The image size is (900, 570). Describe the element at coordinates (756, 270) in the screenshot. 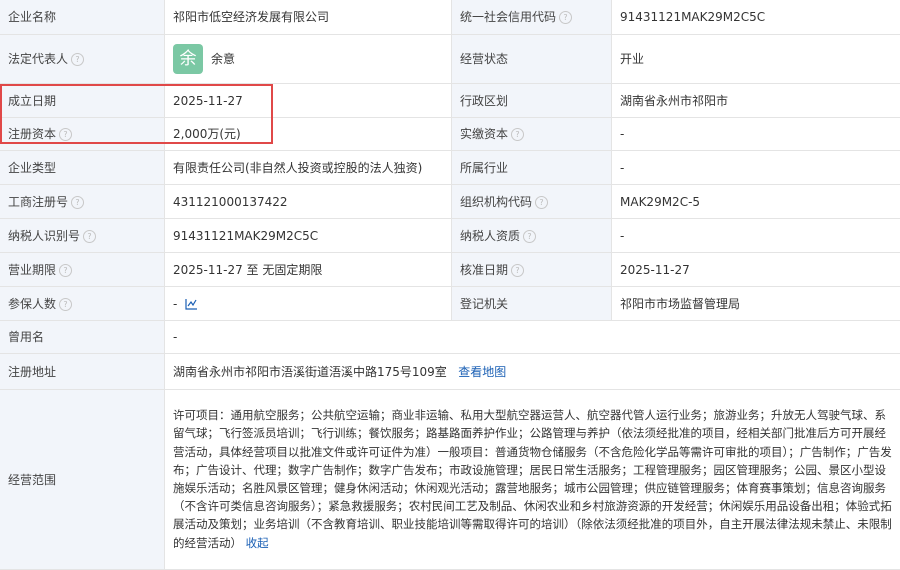

I see `value-approval-date: 2025-11-27` at that location.